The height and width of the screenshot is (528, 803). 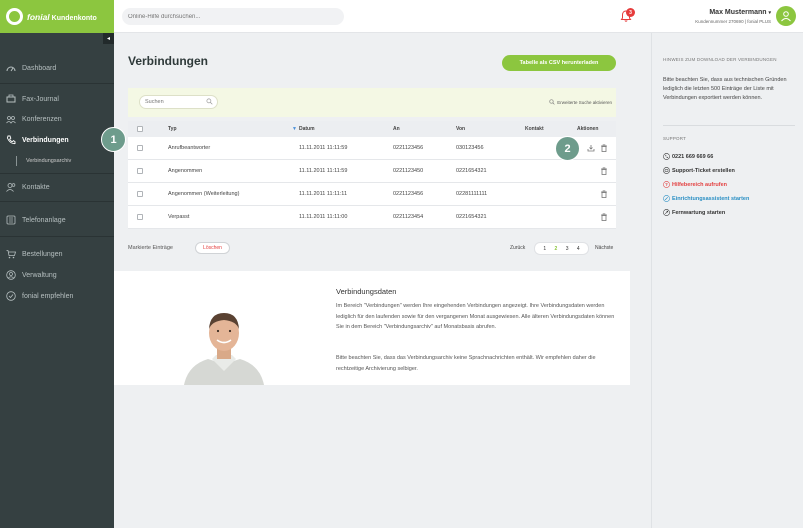 I want to click on support-item-label: Einrichtungsassistent starten, so click(x=711, y=198).